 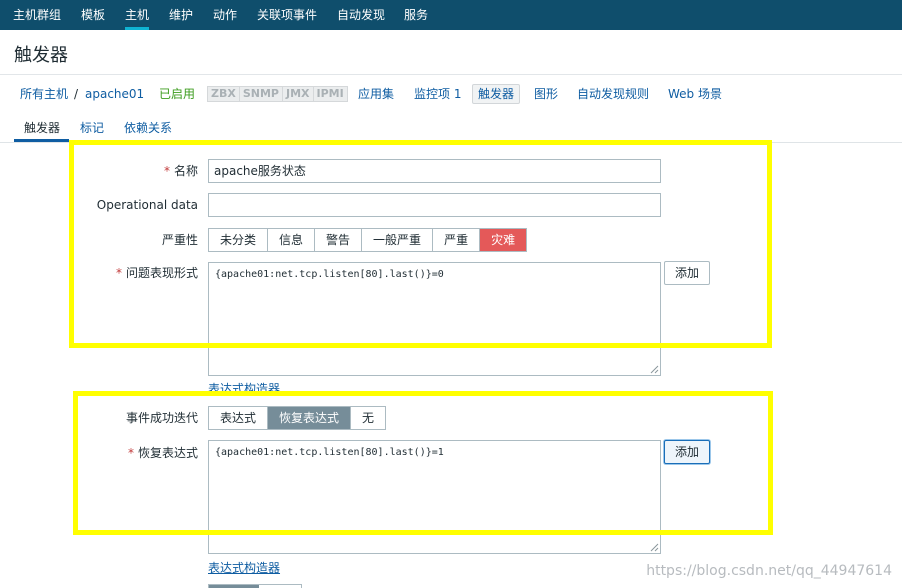 I want to click on nav-maintenance: 维护, so click(x=181, y=15).